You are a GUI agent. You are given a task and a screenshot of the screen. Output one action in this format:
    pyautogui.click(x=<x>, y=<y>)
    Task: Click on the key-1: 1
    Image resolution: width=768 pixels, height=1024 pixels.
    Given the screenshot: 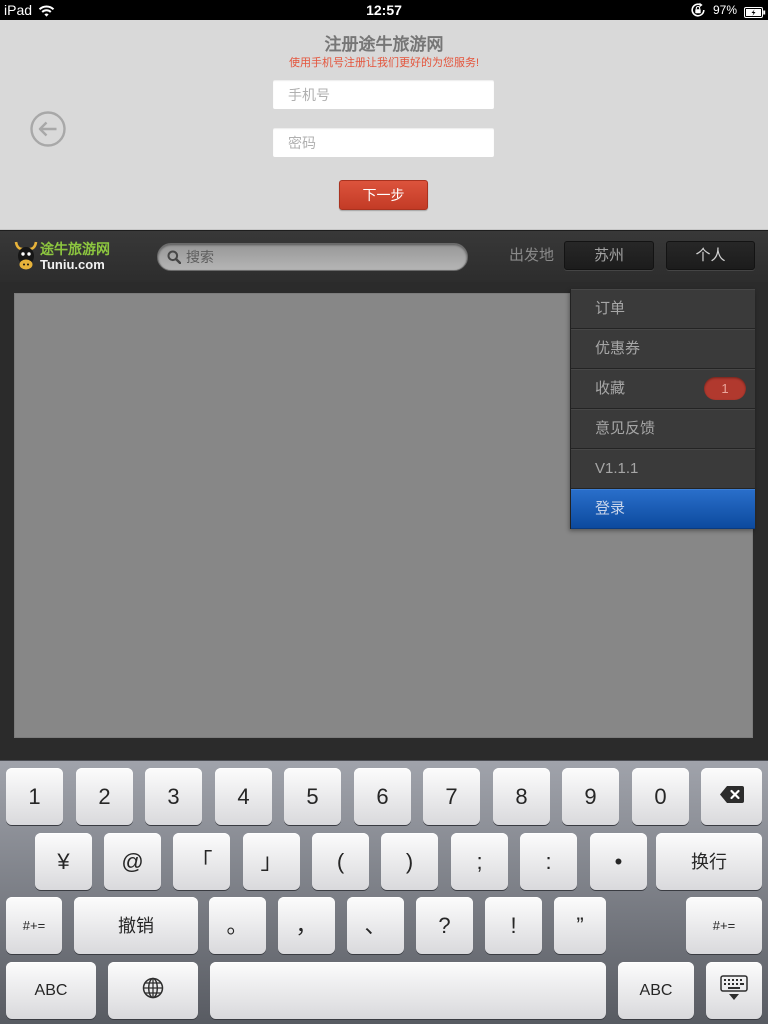 What is the action you would take?
    pyautogui.click(x=34, y=796)
    